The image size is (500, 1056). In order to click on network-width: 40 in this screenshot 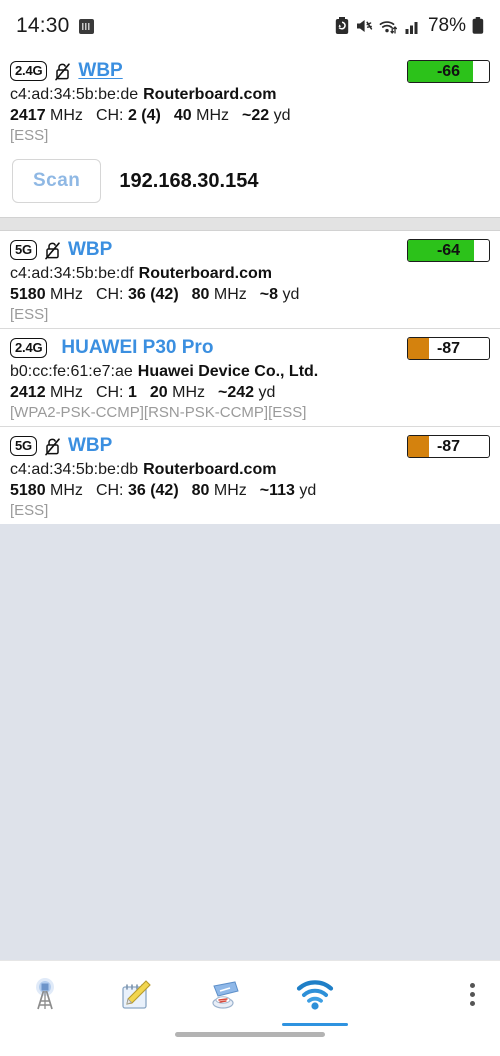, I will do `click(182, 115)`.